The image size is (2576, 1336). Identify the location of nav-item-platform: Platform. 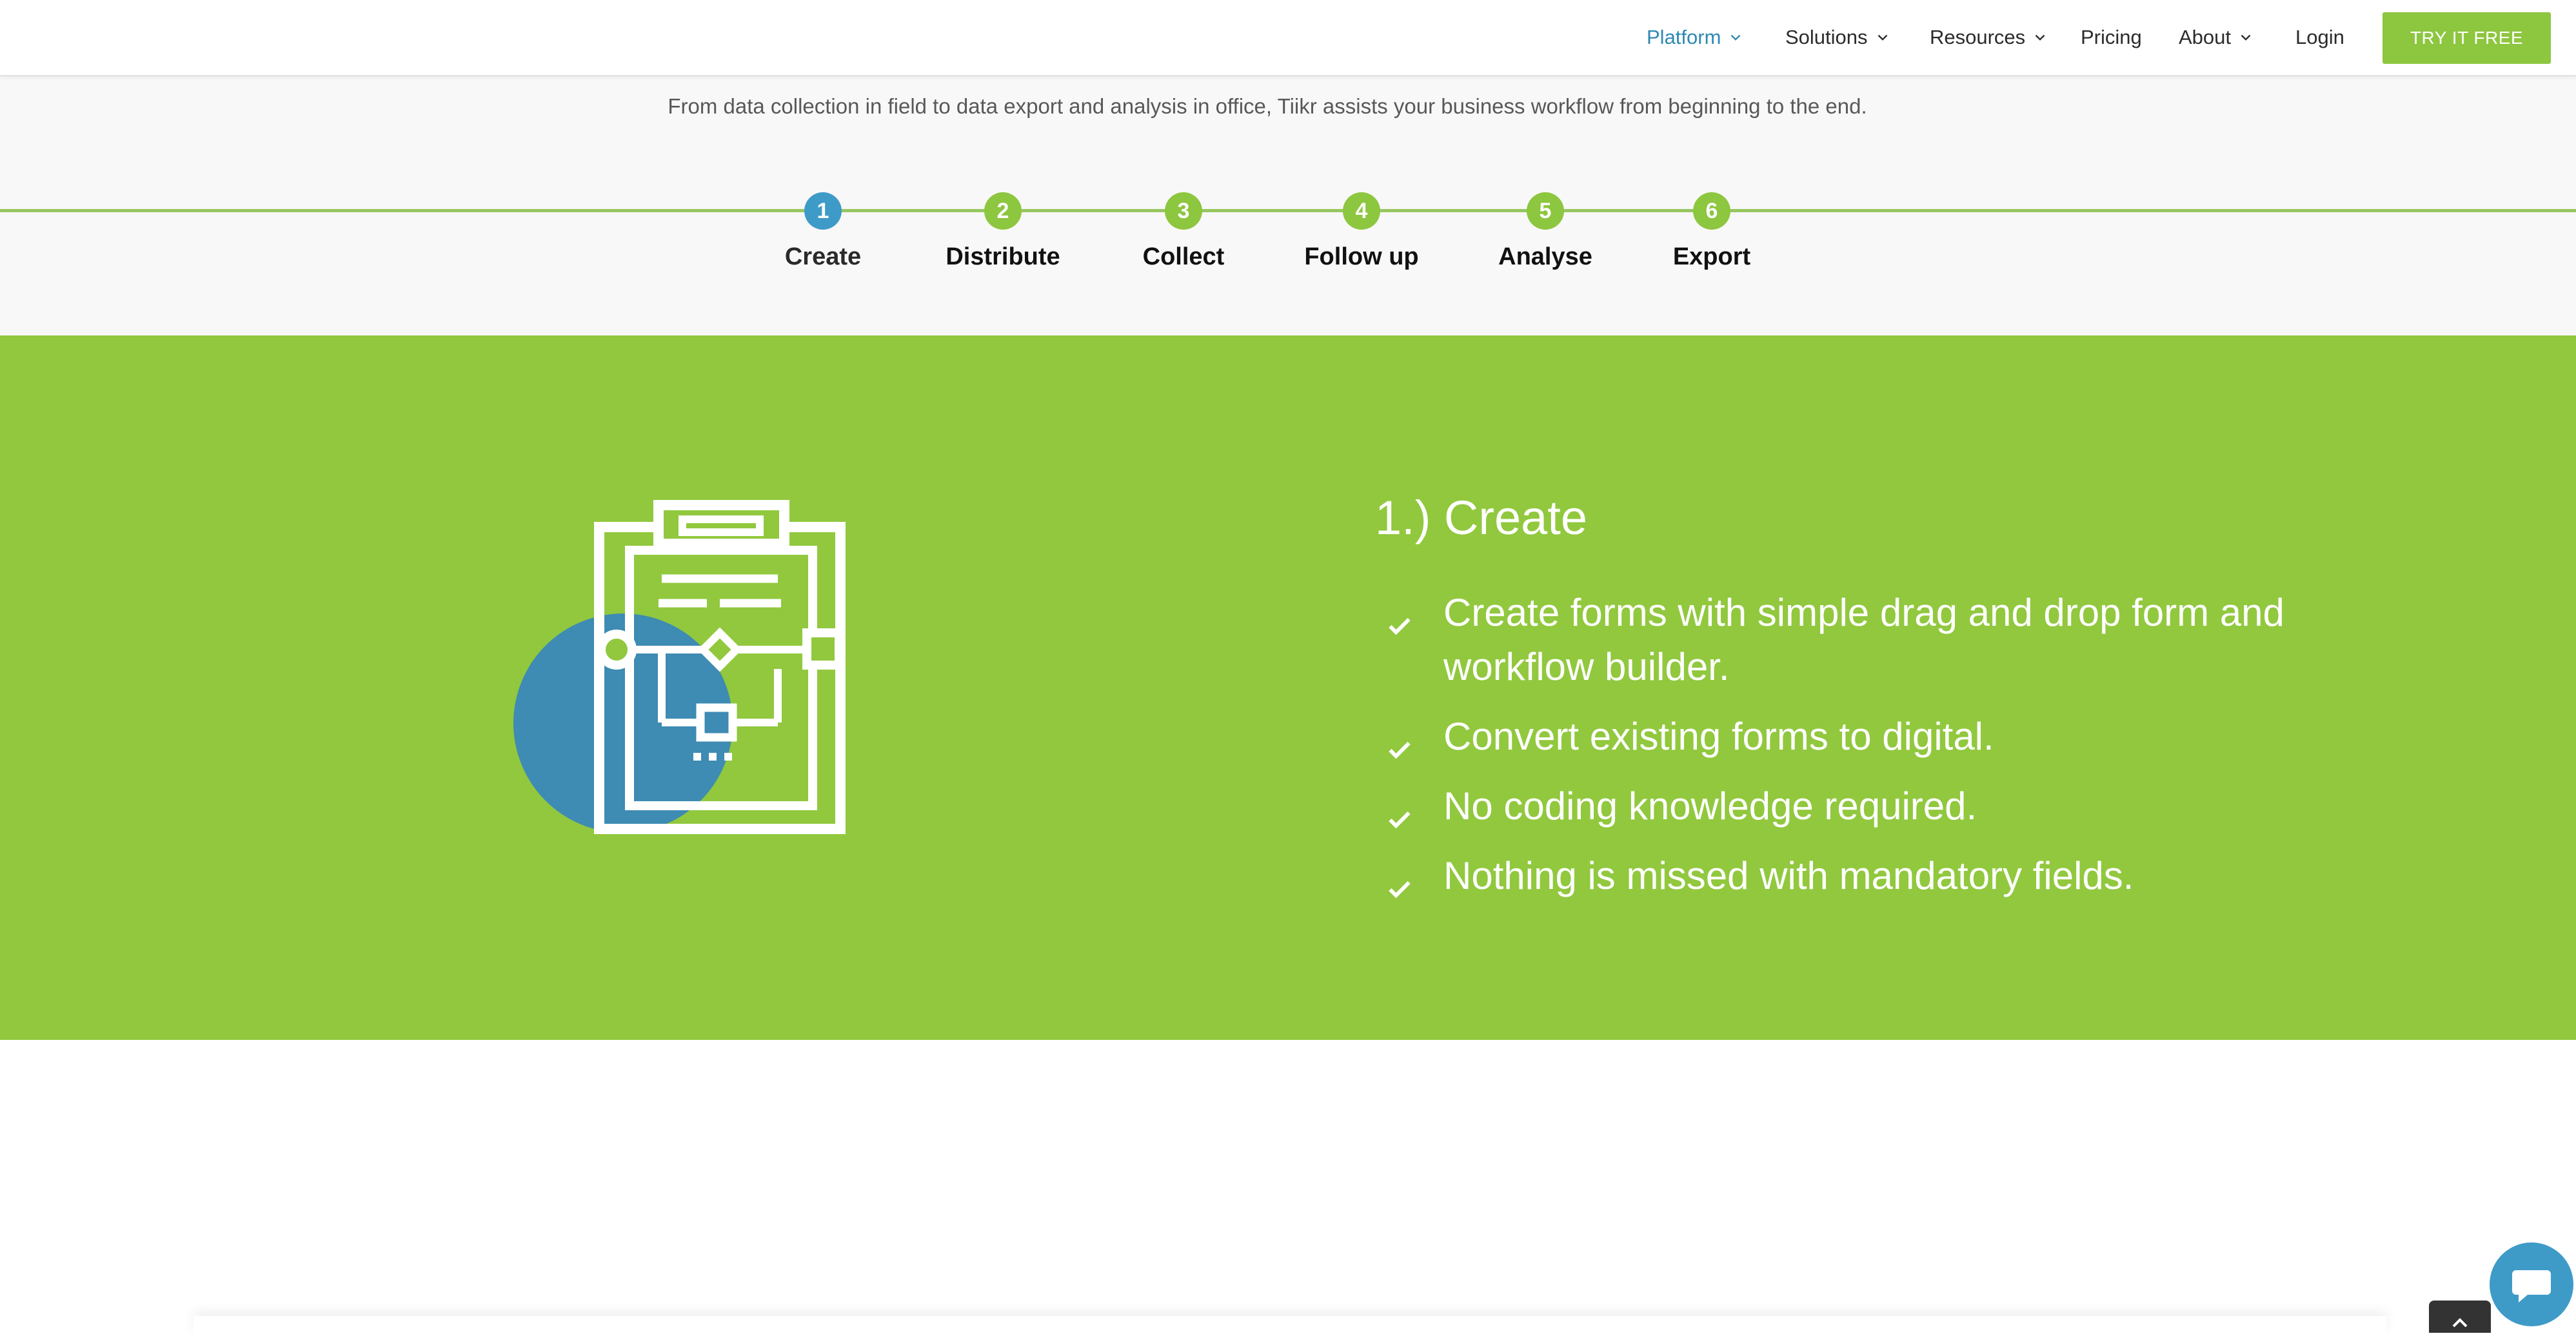
(1695, 37).